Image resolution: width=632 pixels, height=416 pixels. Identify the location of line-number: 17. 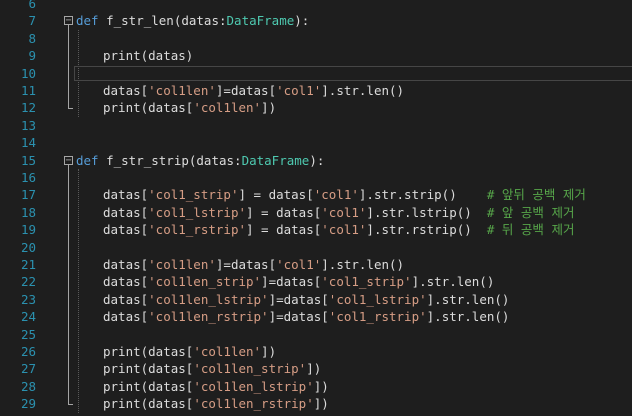
(28, 195).